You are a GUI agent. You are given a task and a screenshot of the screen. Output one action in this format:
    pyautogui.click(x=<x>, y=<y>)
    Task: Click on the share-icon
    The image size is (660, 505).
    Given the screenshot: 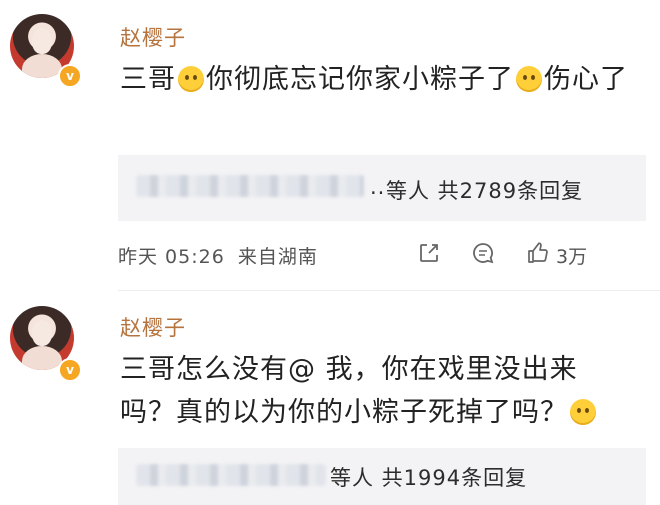 What is the action you would take?
    pyautogui.click(x=429, y=253)
    